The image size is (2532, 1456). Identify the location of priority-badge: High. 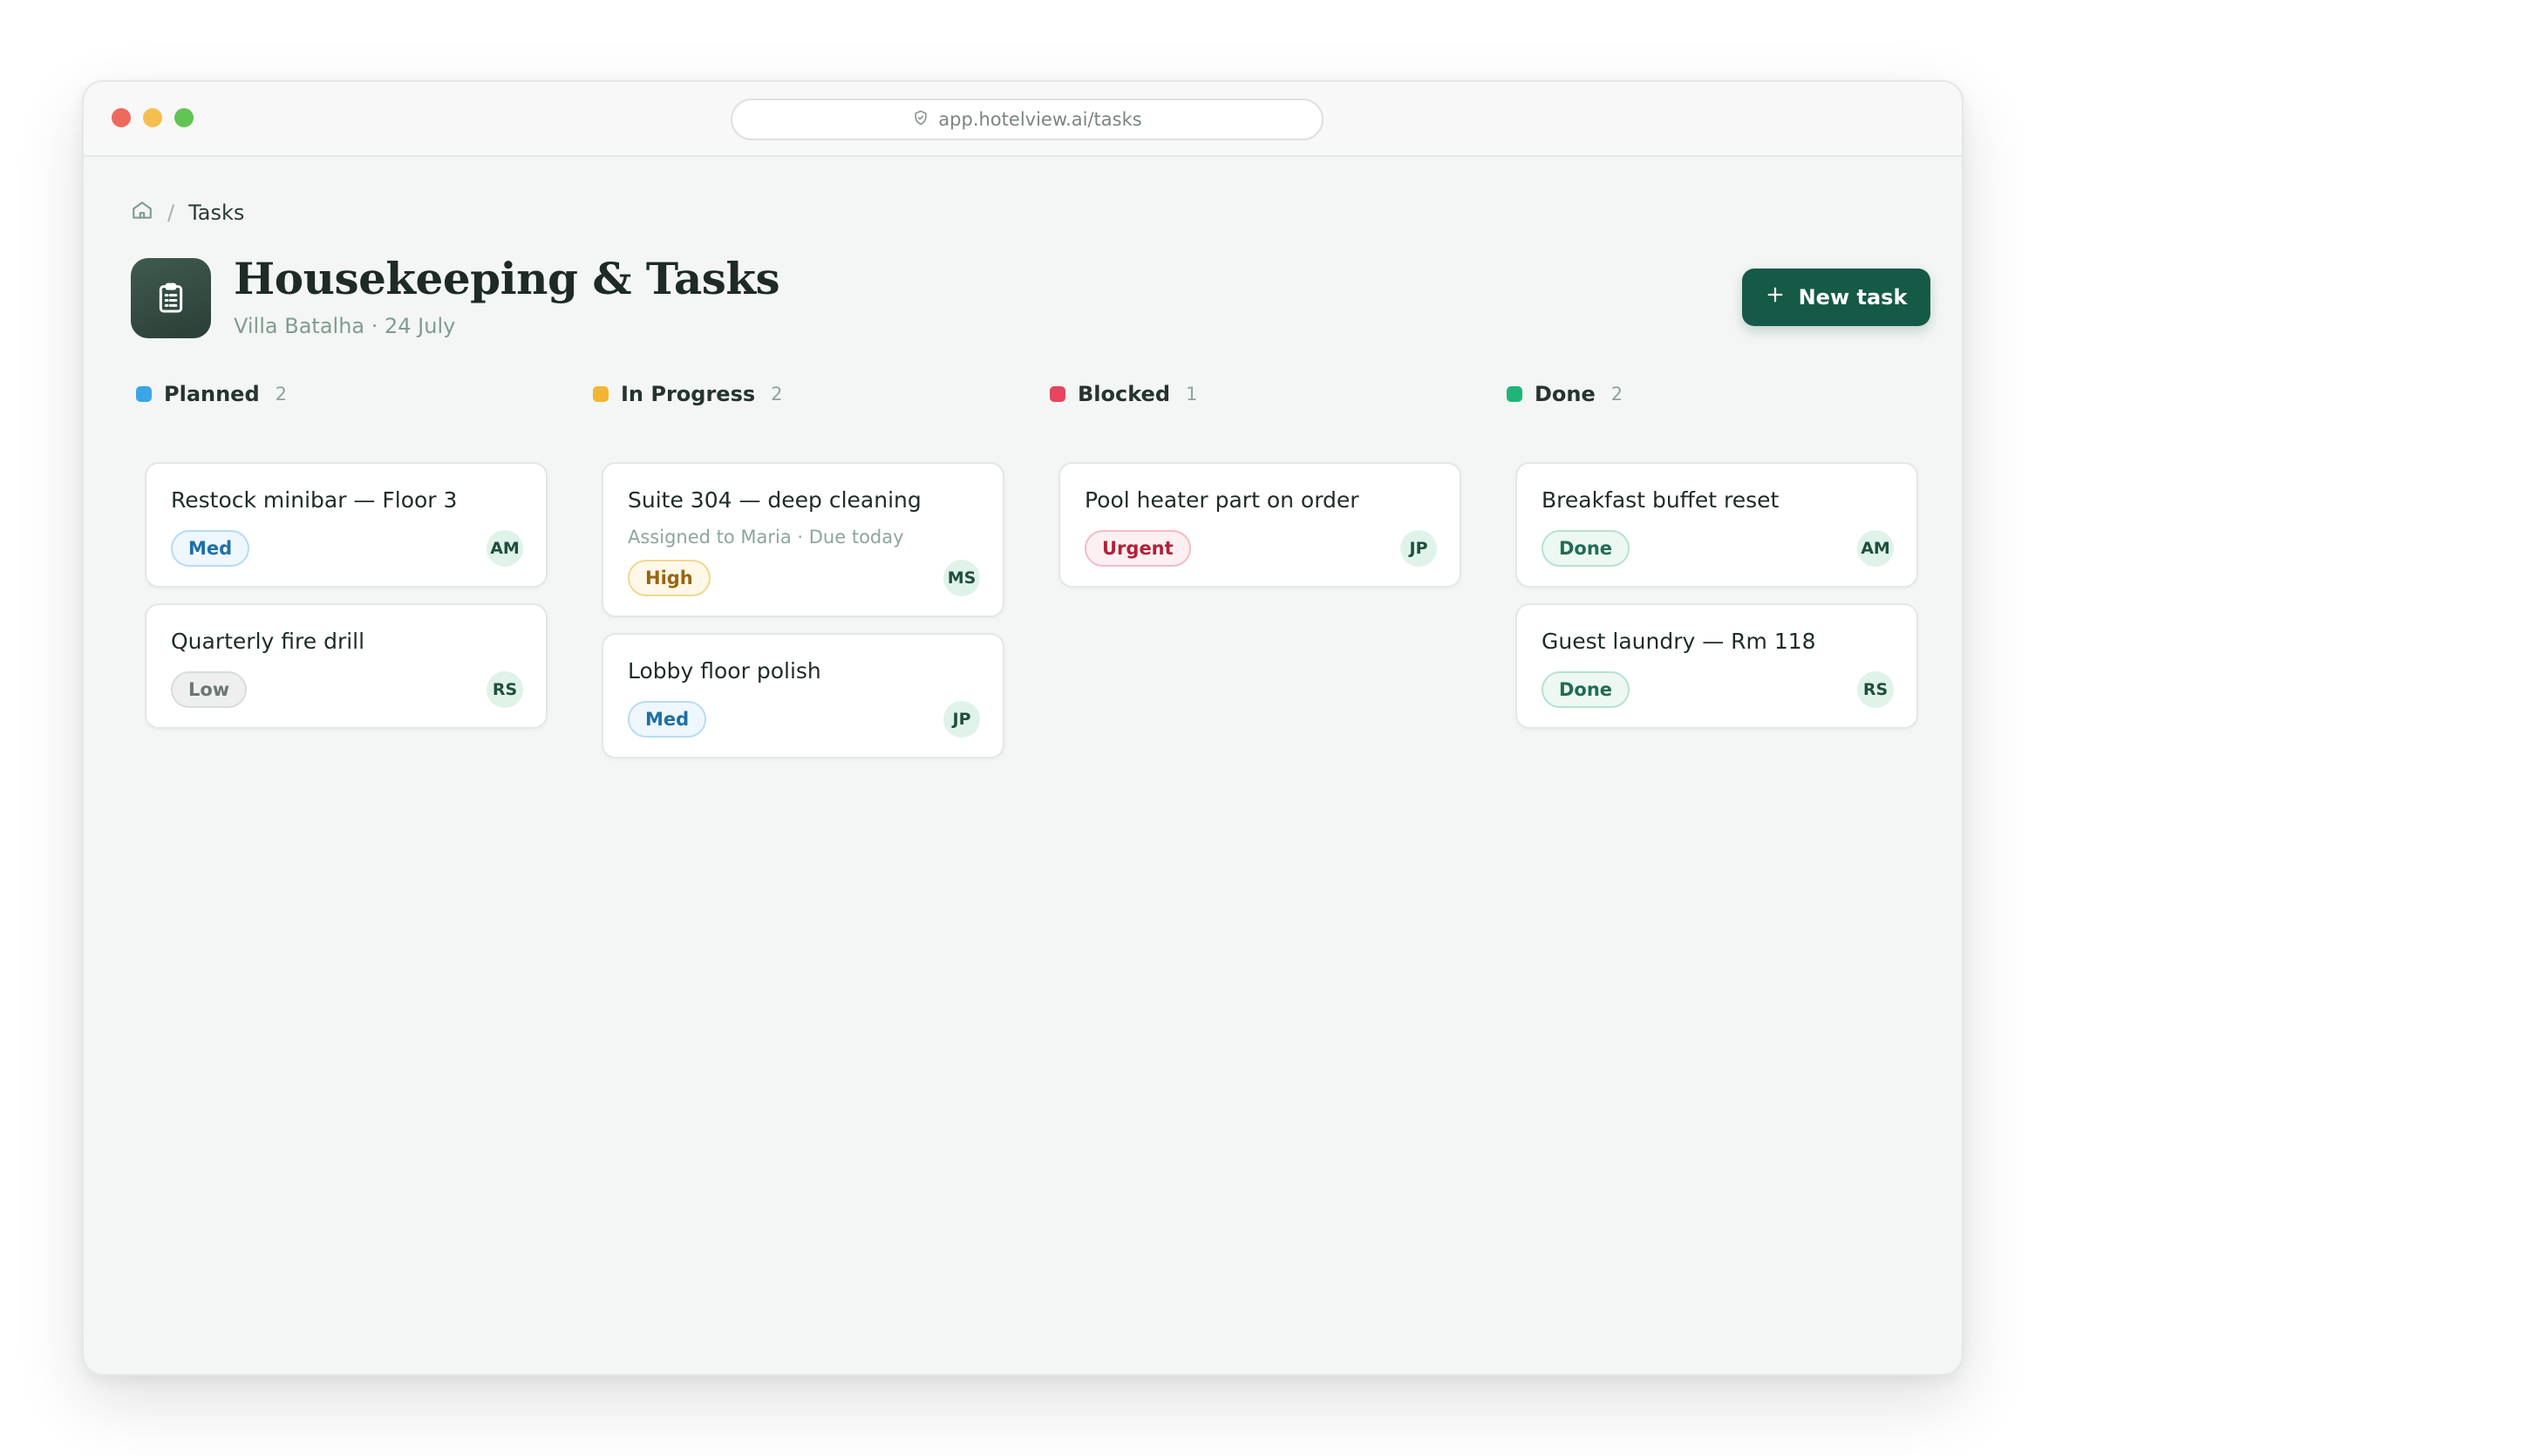
(669, 578).